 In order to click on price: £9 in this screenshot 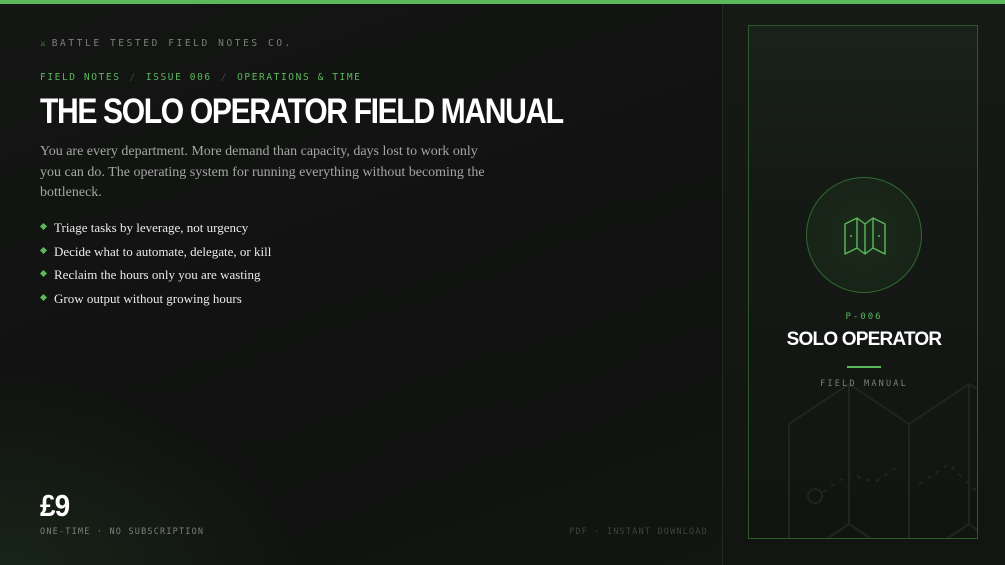, I will do `click(55, 505)`.